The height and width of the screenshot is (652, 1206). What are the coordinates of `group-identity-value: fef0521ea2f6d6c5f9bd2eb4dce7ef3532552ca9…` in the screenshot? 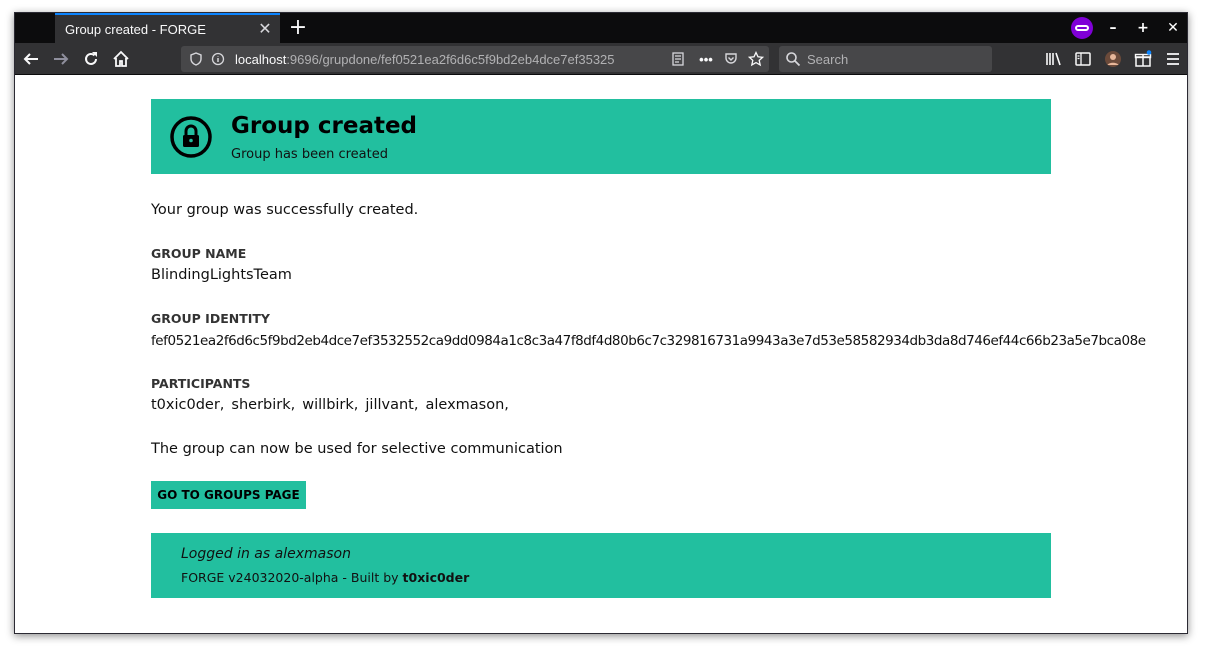 It's located at (648, 341).